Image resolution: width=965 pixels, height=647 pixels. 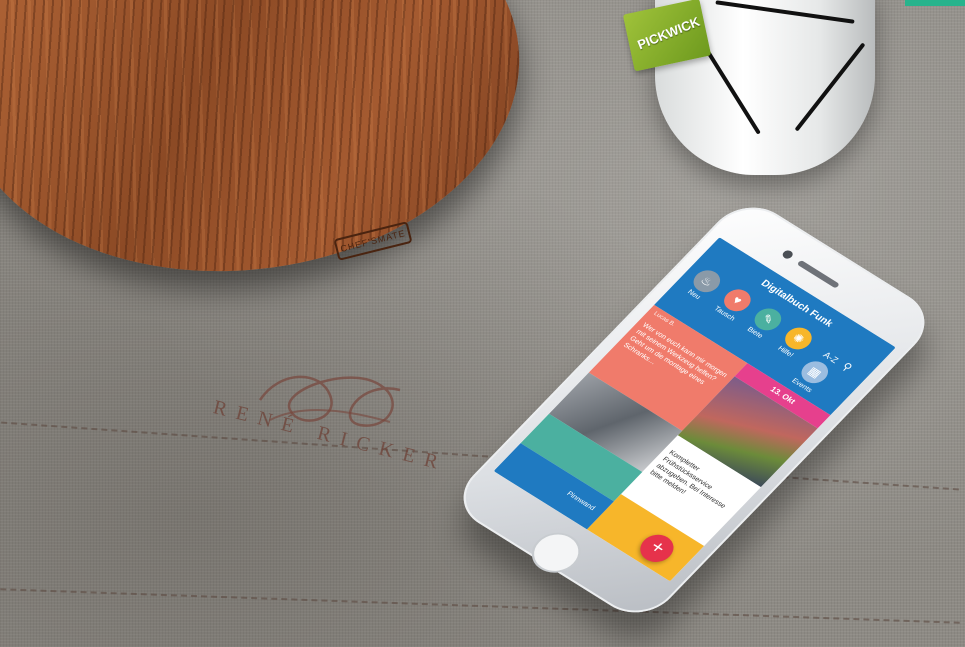 What do you see at coordinates (556, 552) in the screenshot?
I see `home-button` at bounding box center [556, 552].